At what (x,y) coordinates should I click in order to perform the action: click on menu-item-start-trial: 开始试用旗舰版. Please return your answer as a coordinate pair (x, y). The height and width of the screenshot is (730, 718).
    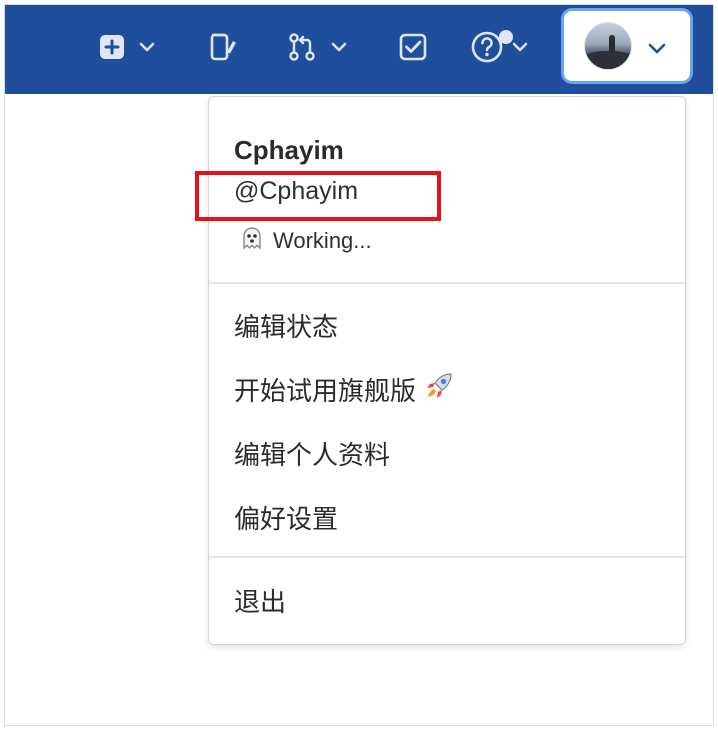
    Looking at the image, I should click on (344, 389).